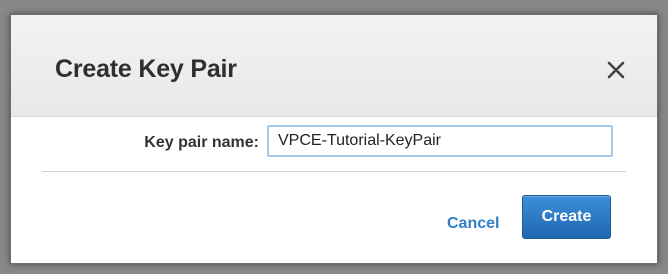  What do you see at coordinates (334, 171) in the screenshot?
I see `divider` at bounding box center [334, 171].